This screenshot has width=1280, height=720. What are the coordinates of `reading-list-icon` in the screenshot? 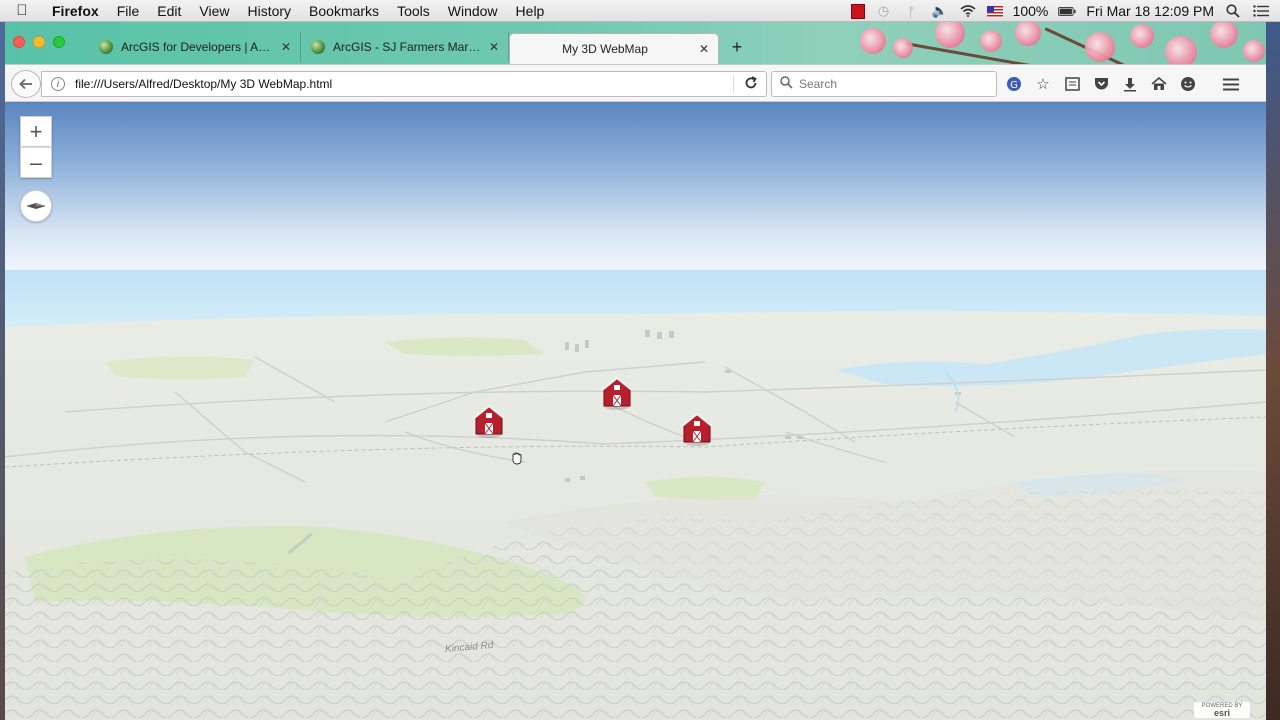 It's located at (1072, 84).